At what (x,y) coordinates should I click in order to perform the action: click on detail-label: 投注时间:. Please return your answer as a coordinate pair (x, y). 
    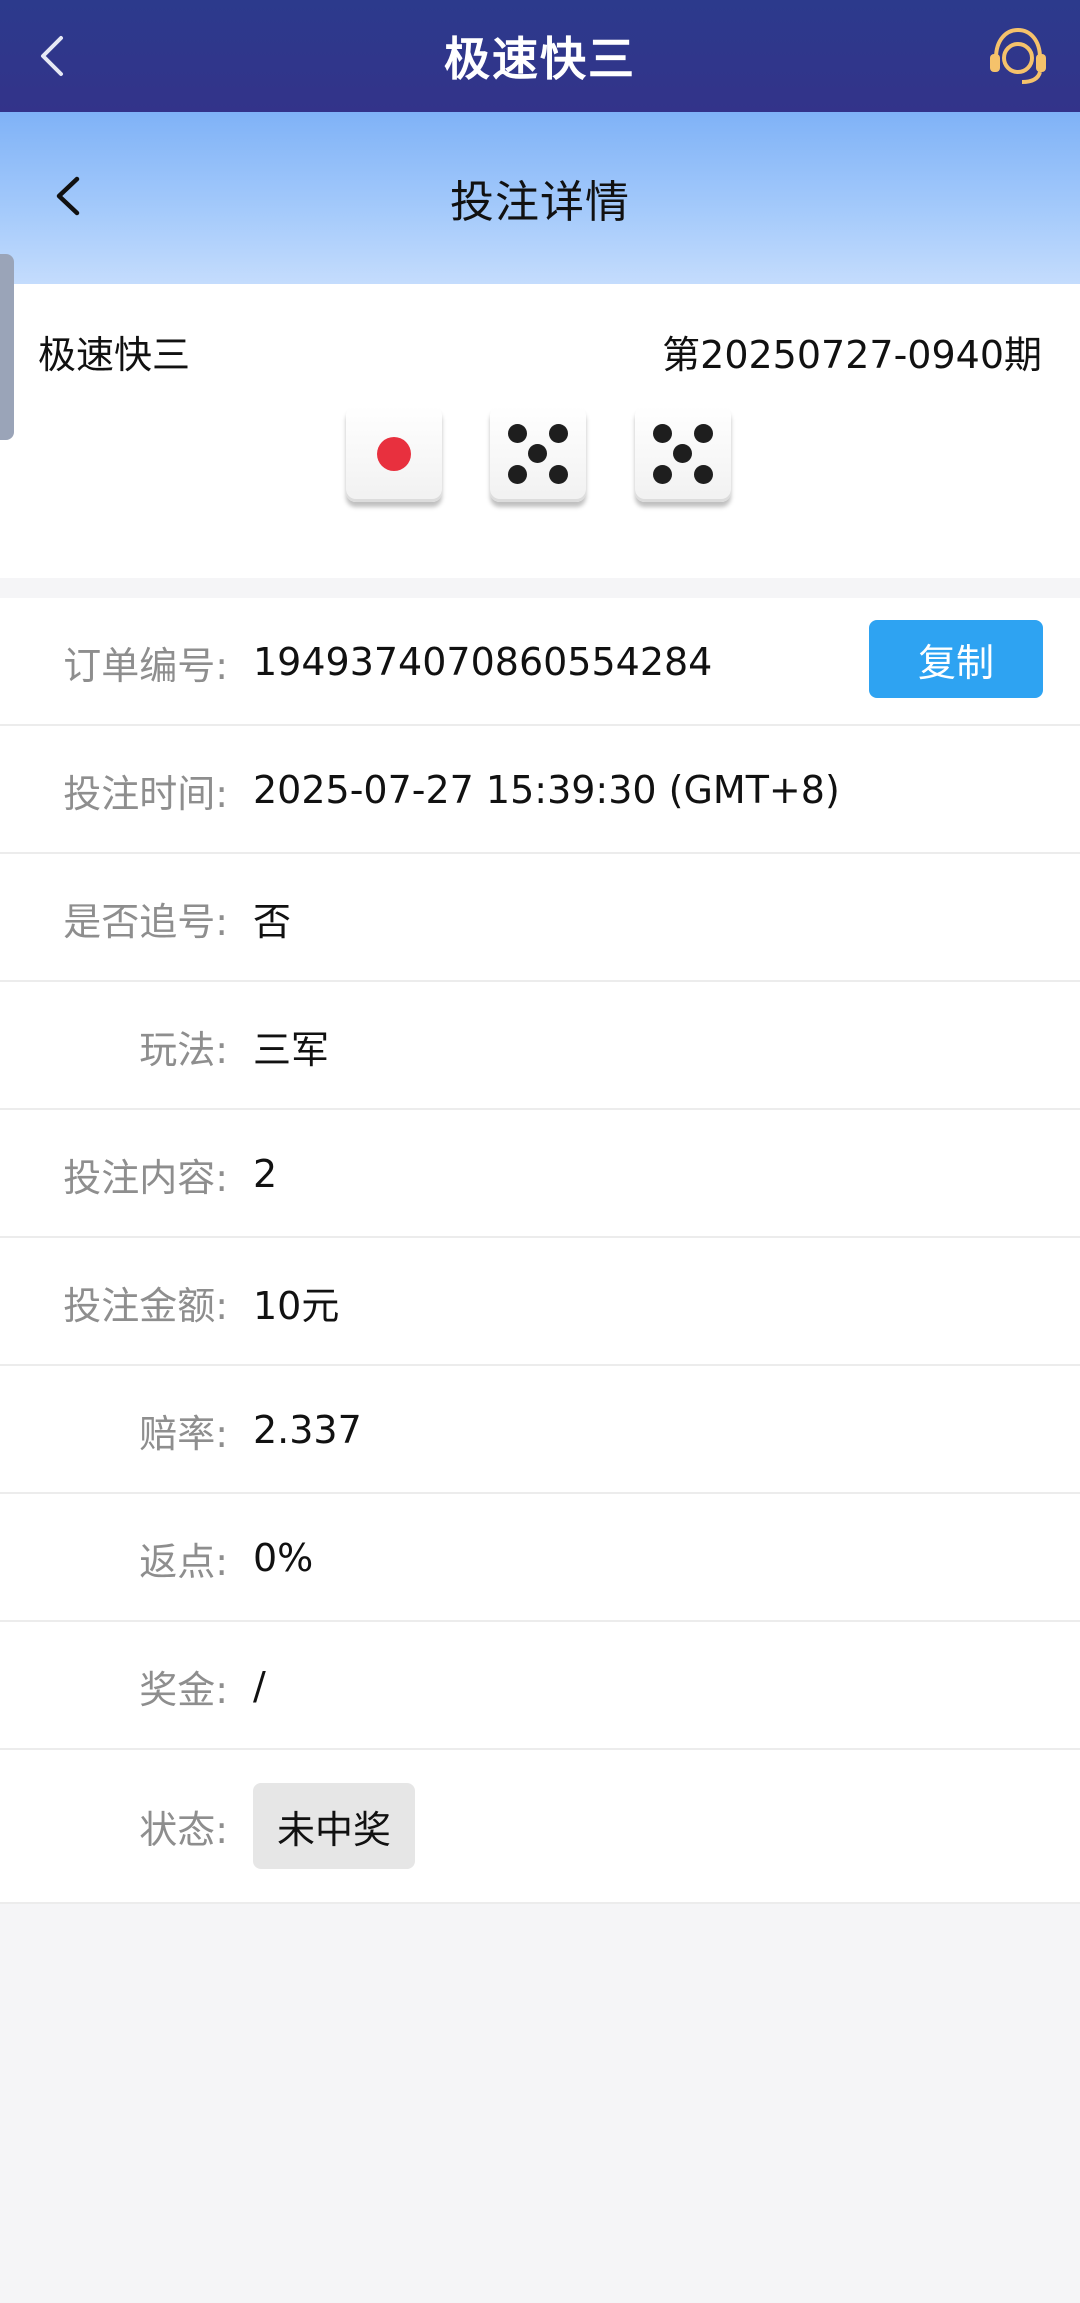
    Looking at the image, I should click on (145, 793).